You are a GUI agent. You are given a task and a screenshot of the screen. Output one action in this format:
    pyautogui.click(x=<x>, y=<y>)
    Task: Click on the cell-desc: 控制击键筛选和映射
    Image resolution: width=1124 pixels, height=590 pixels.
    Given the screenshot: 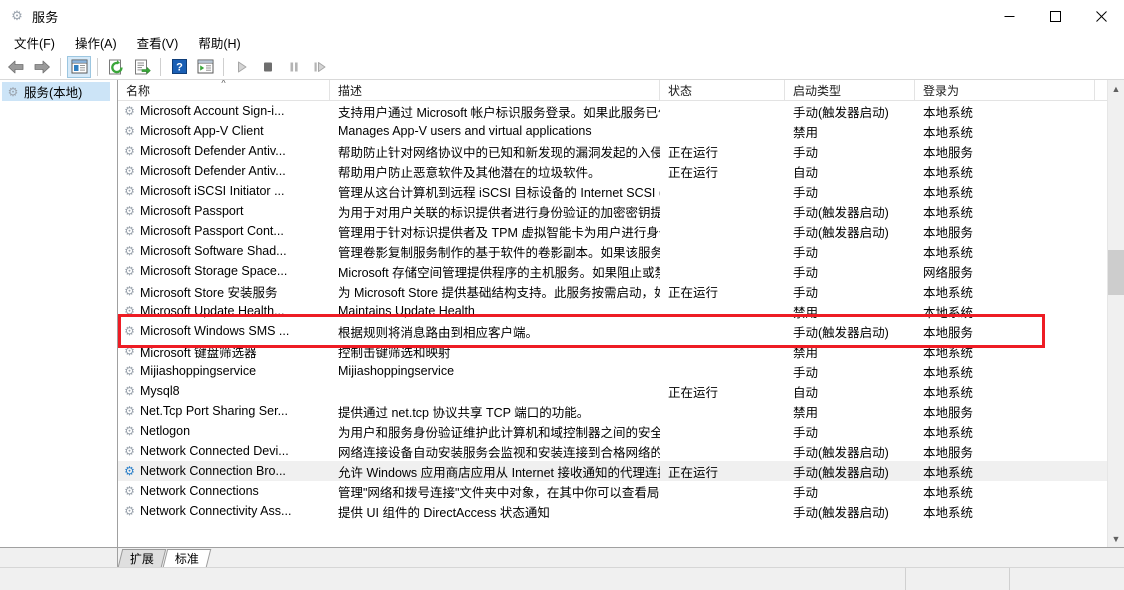 What is the action you would take?
    pyautogui.click(x=394, y=352)
    